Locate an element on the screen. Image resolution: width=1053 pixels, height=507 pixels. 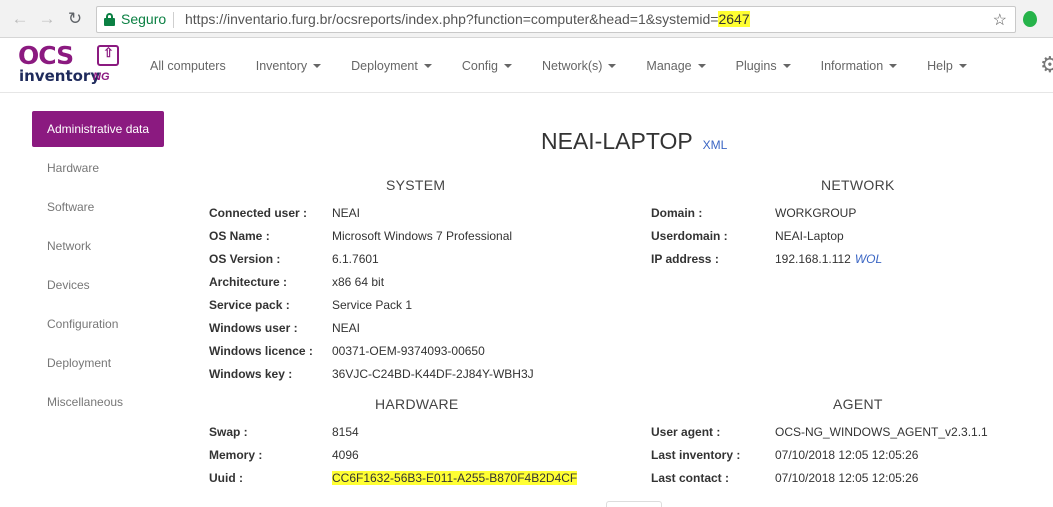
network-key: Userdomain : is located at coordinates (689, 236).